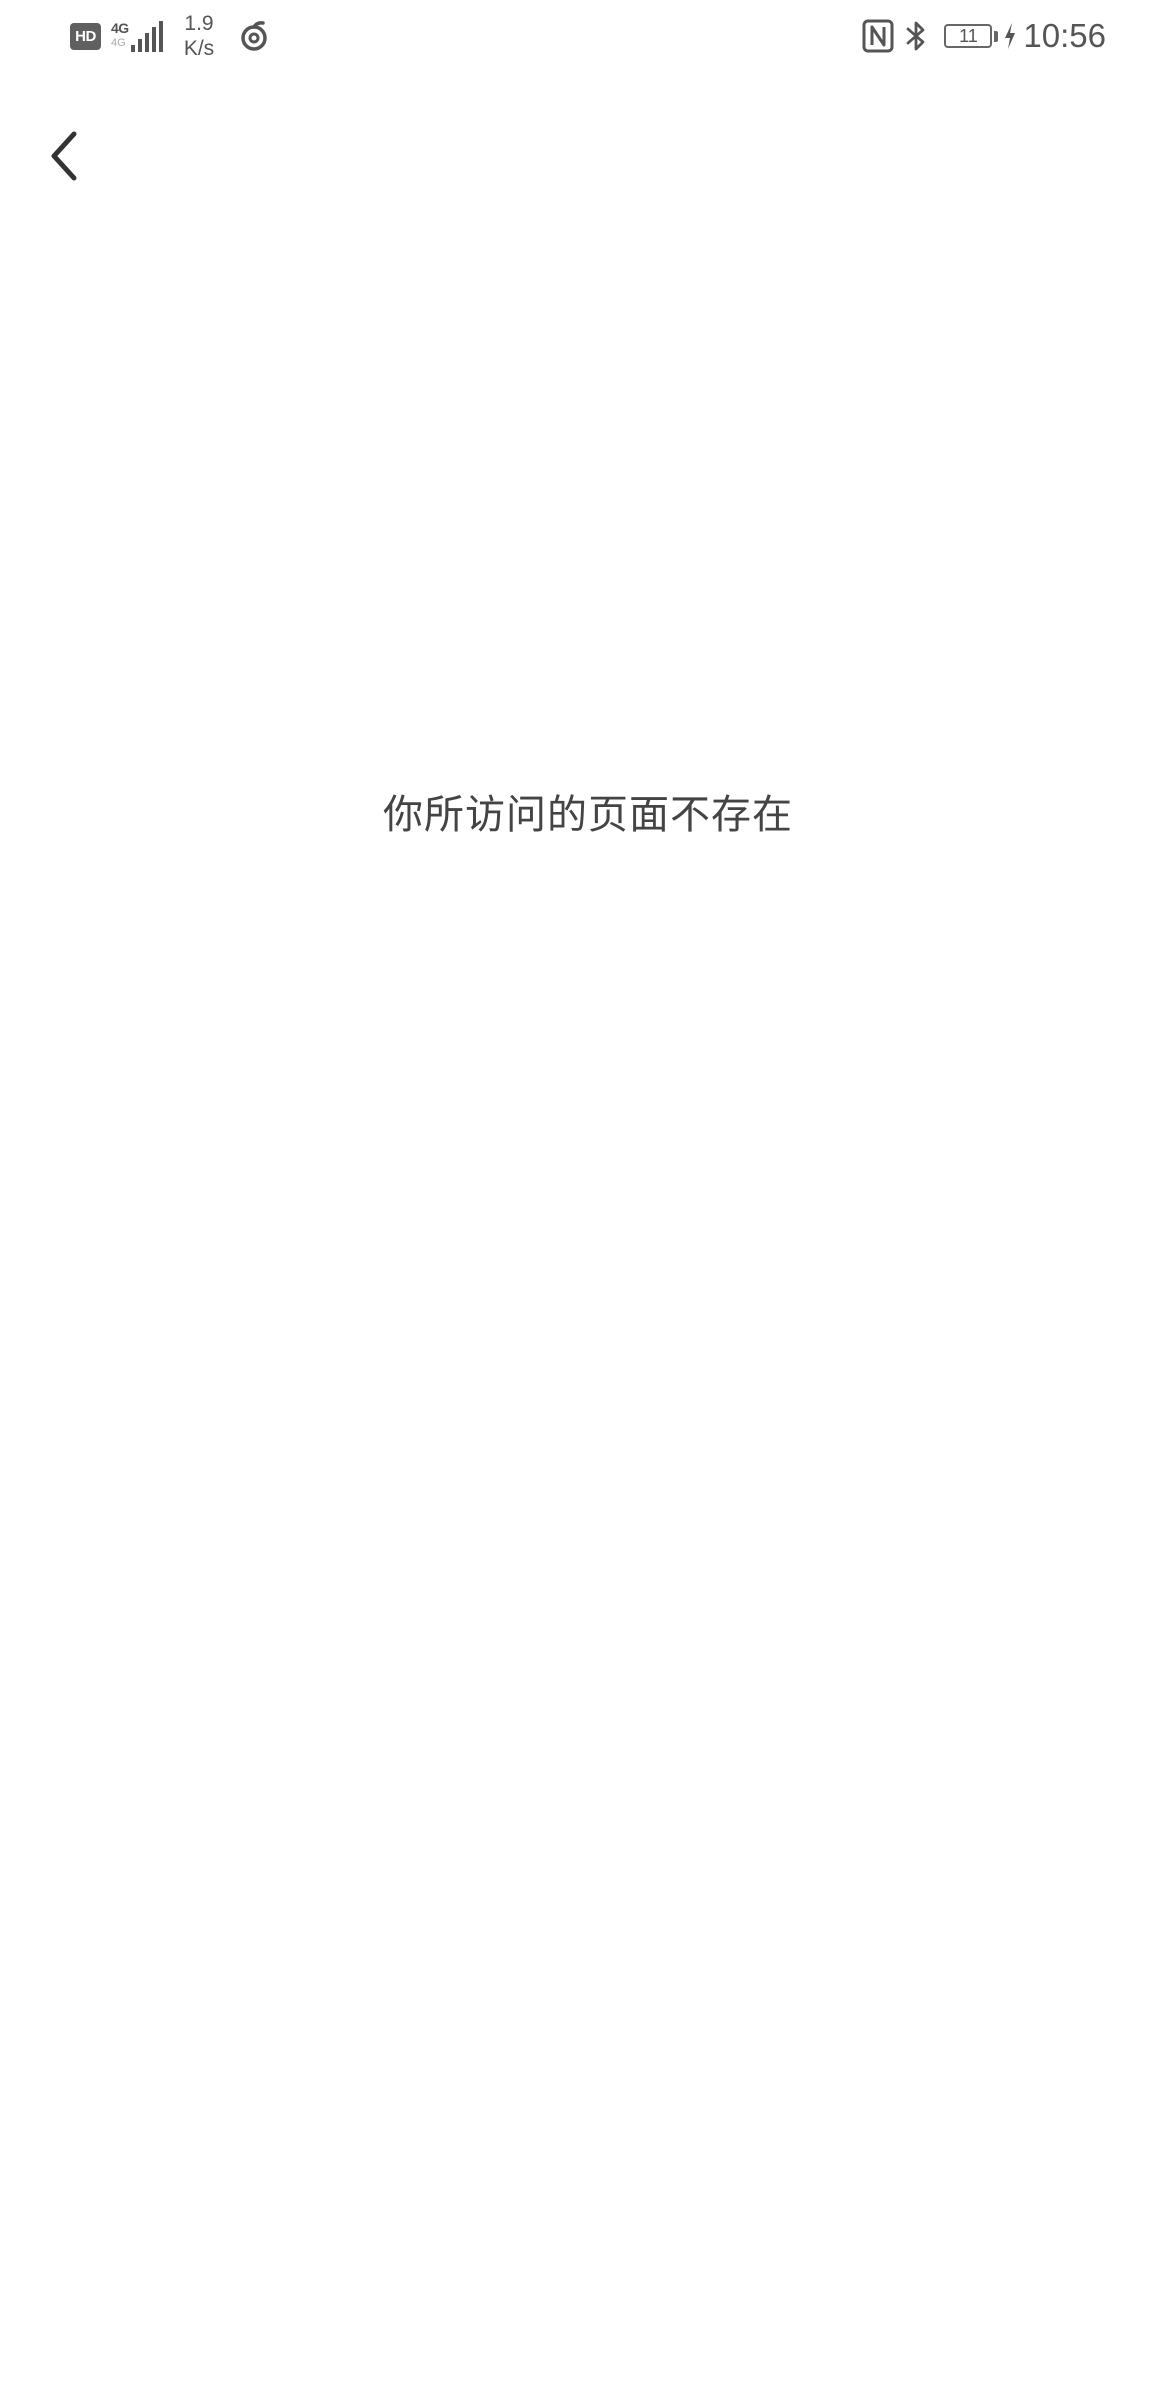  Describe the element at coordinates (1010, 36) in the screenshot. I see `charging-icon` at that location.